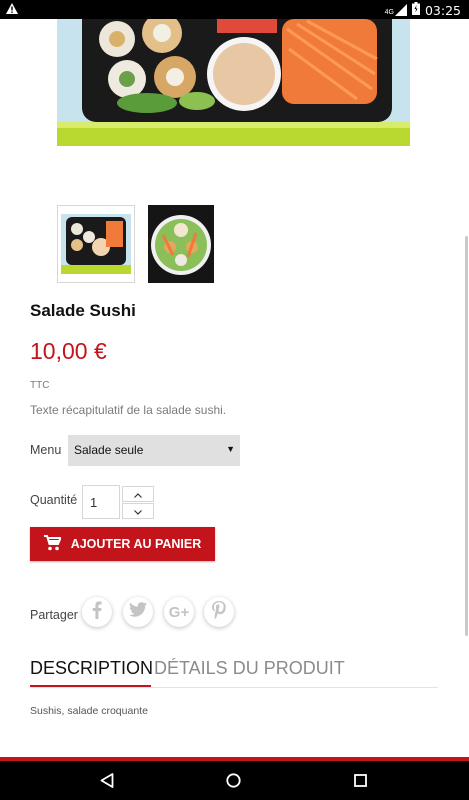 This screenshot has height=800, width=469. Describe the element at coordinates (46, 450) in the screenshot. I see `menu-label: Menu` at that location.